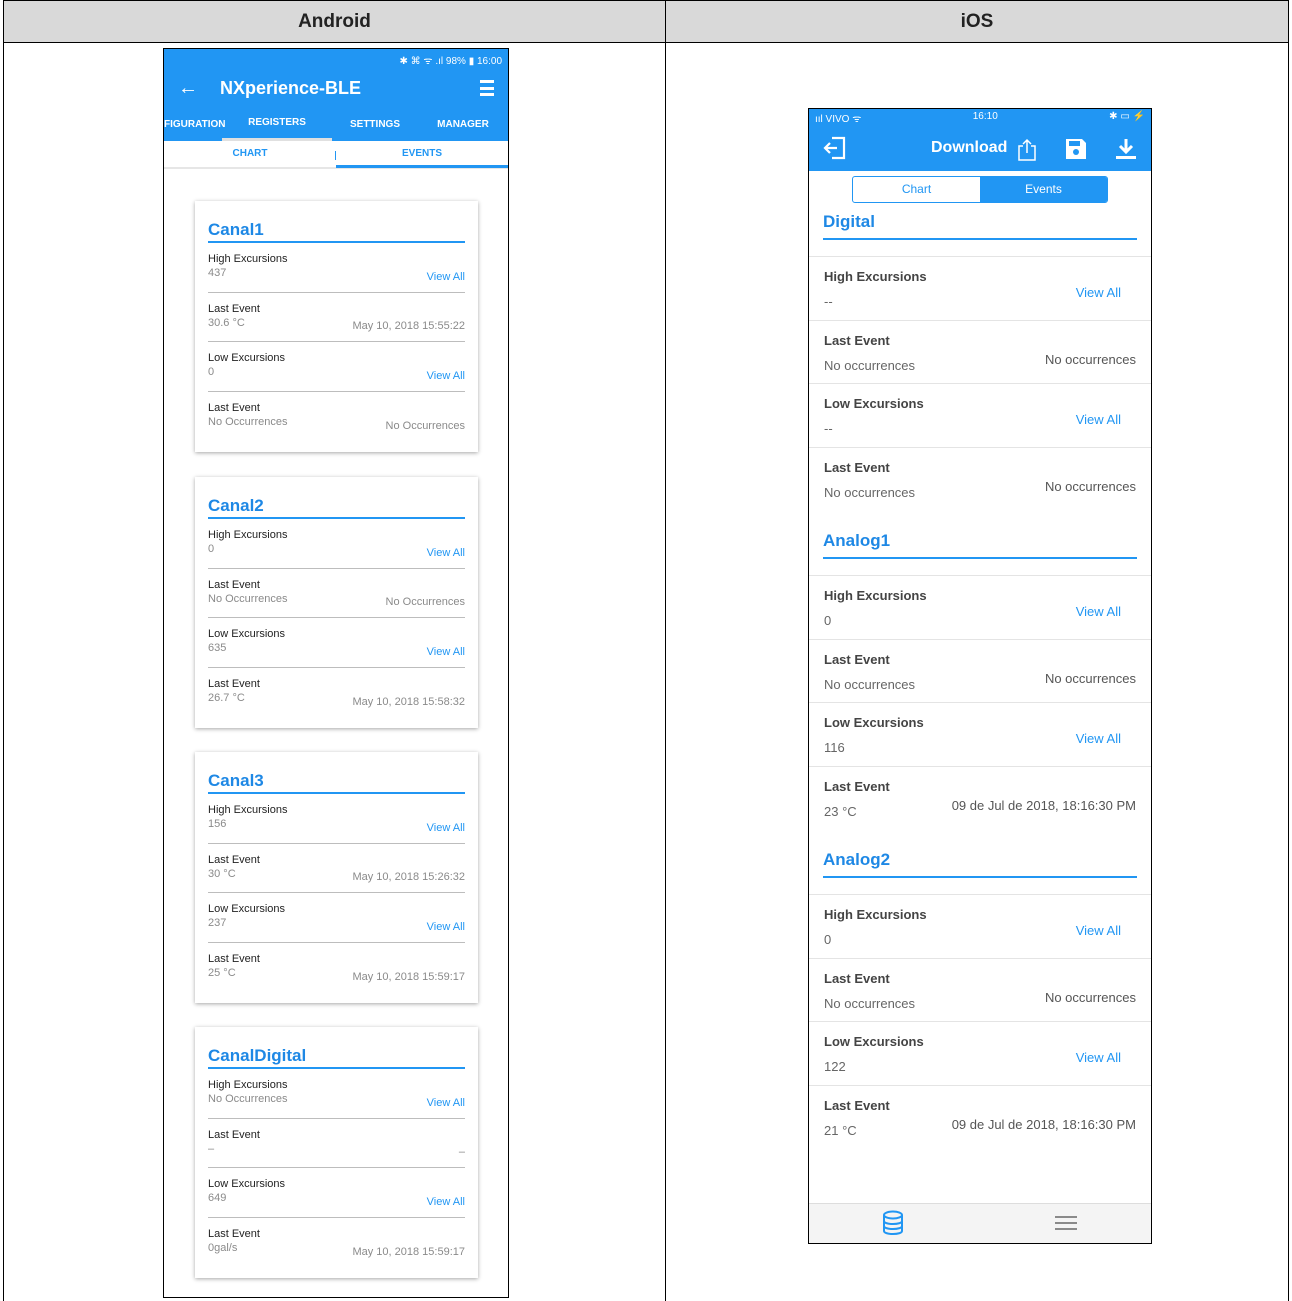 The image size is (1292, 1301). What do you see at coordinates (194, 124) in the screenshot?
I see `tab-configuration: FIGURATION` at bounding box center [194, 124].